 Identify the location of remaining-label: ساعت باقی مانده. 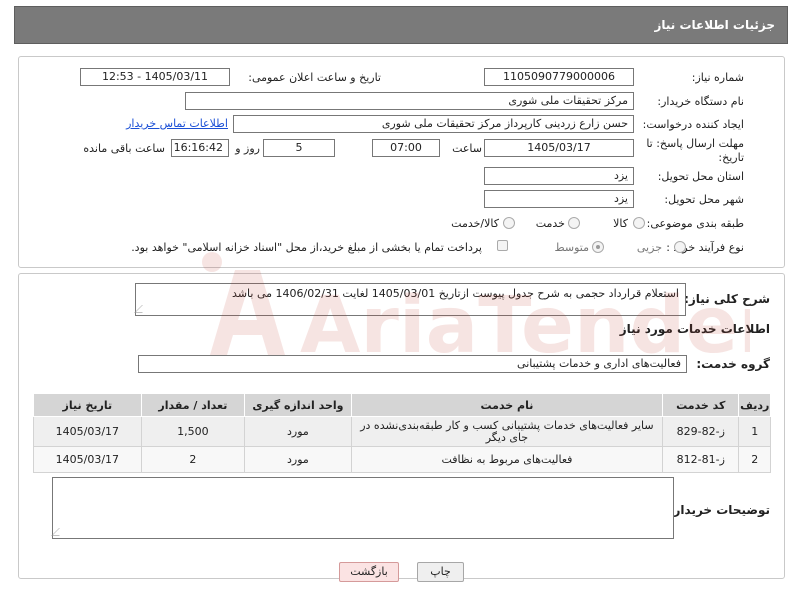
(124, 148).